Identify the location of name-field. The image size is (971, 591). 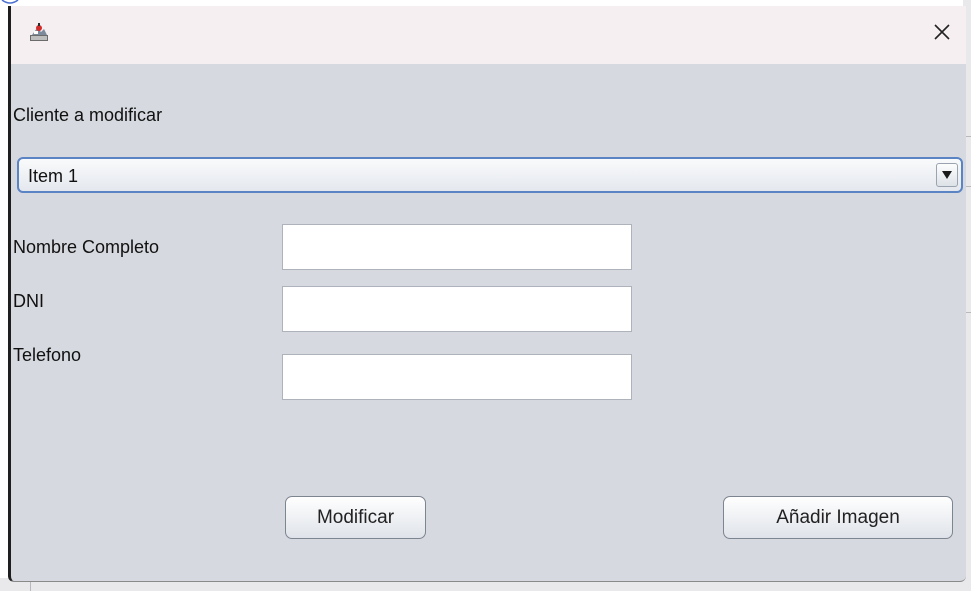
(457, 247).